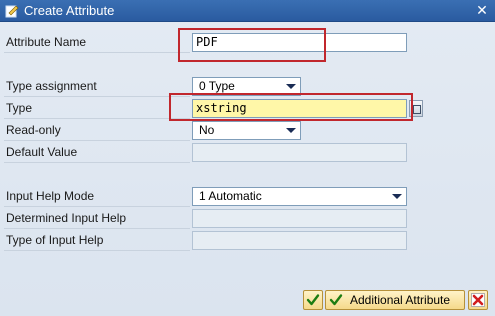  I want to click on ok-button, so click(313, 300).